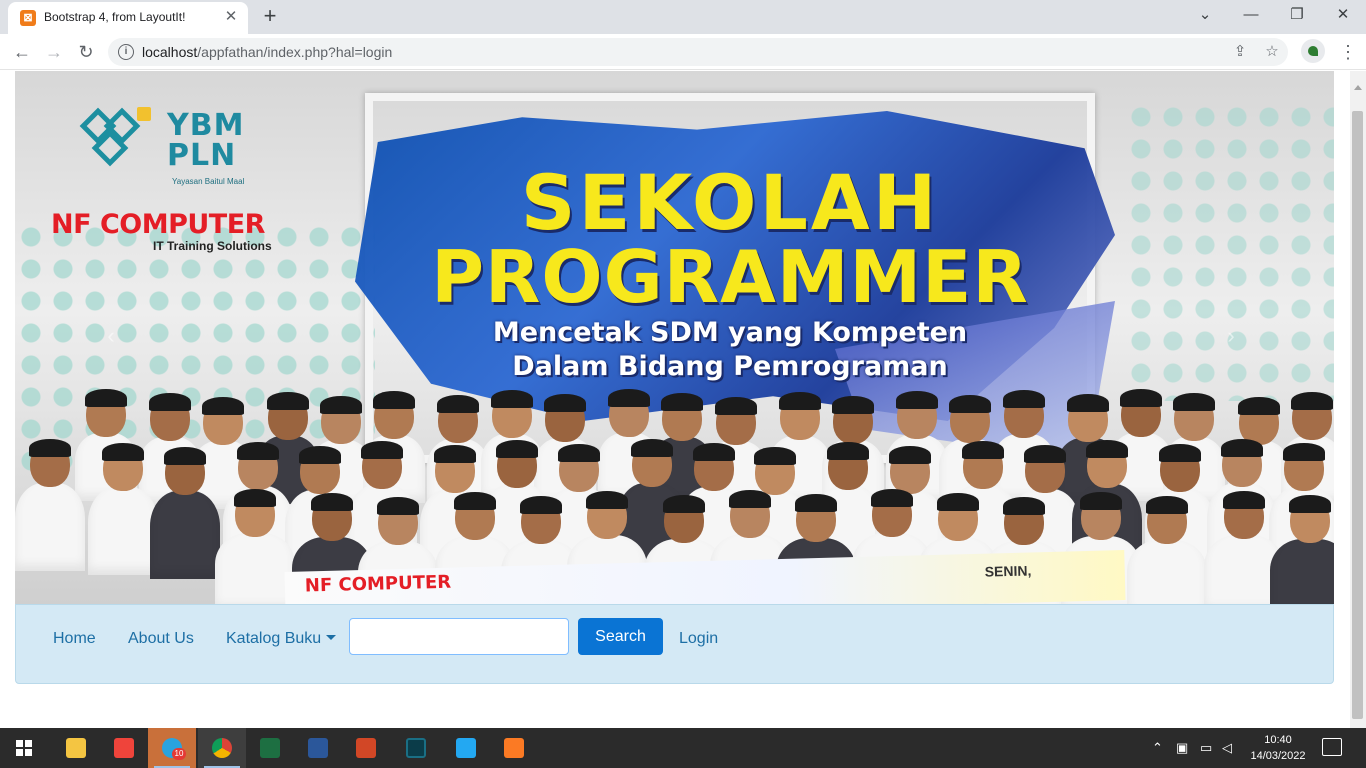  Describe the element at coordinates (674, 644) in the screenshot. I see `main-navbar: Home About Us Katalog Buku Search Login` at that location.